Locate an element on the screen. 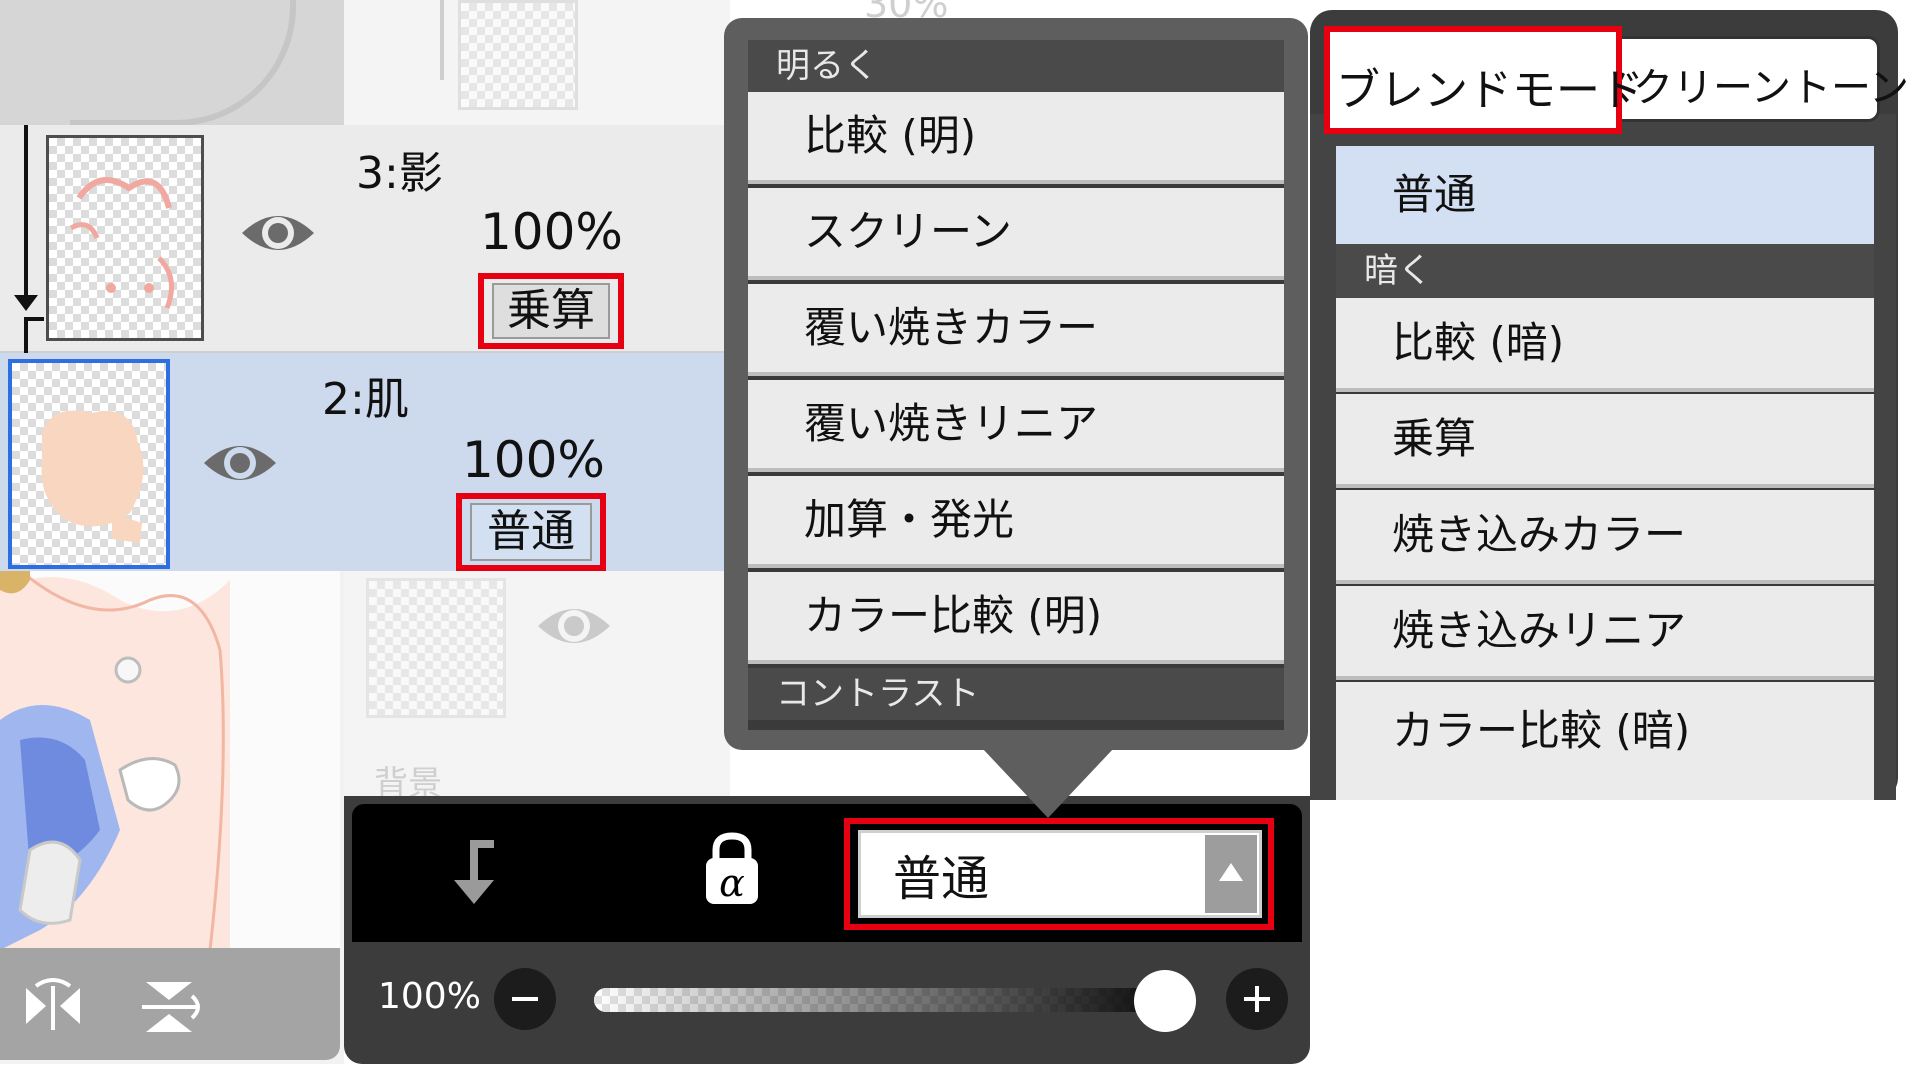 The image size is (1920, 1080). plus-icon is located at coordinates (1257, 999).